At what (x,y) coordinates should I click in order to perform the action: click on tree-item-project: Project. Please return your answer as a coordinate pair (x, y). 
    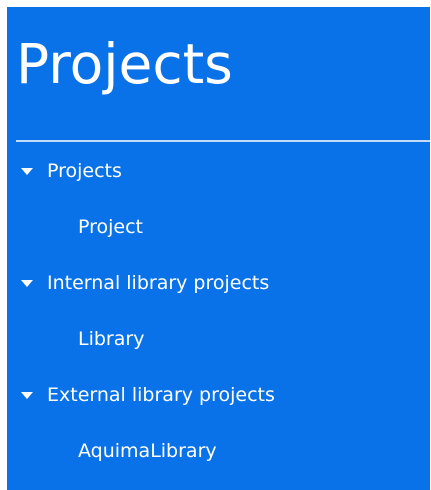
    Looking at the image, I should click on (110, 227).